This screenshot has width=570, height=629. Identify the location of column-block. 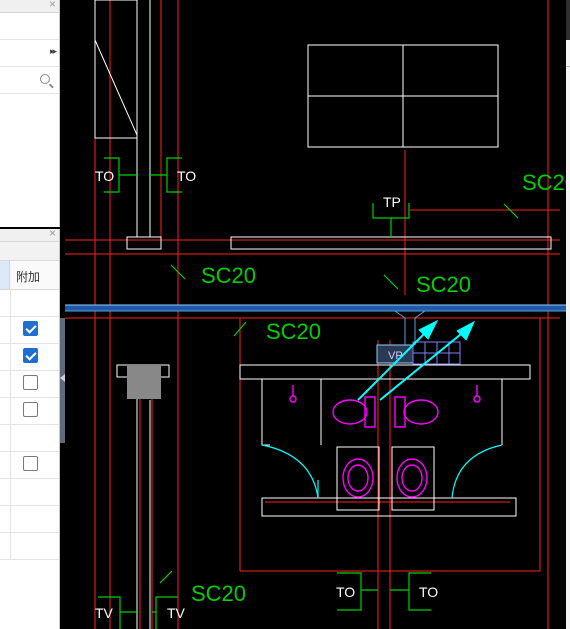
(144, 382).